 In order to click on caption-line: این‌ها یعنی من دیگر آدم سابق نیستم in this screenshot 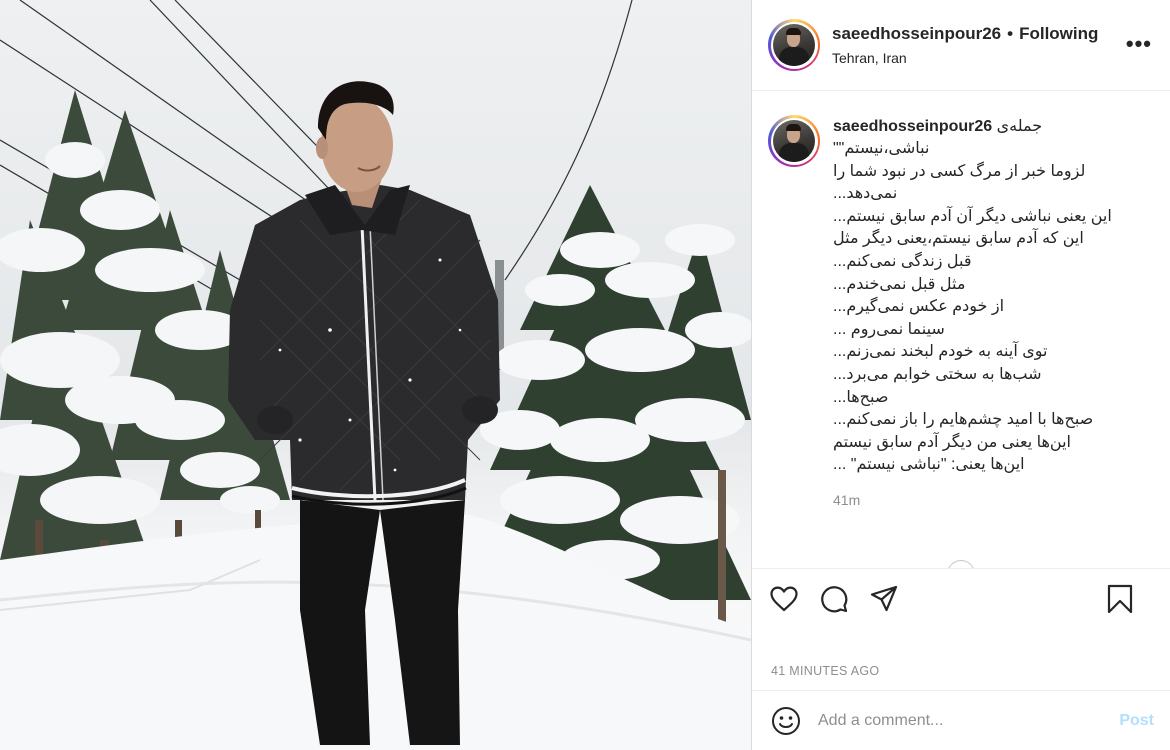, I will do `click(952, 442)`.